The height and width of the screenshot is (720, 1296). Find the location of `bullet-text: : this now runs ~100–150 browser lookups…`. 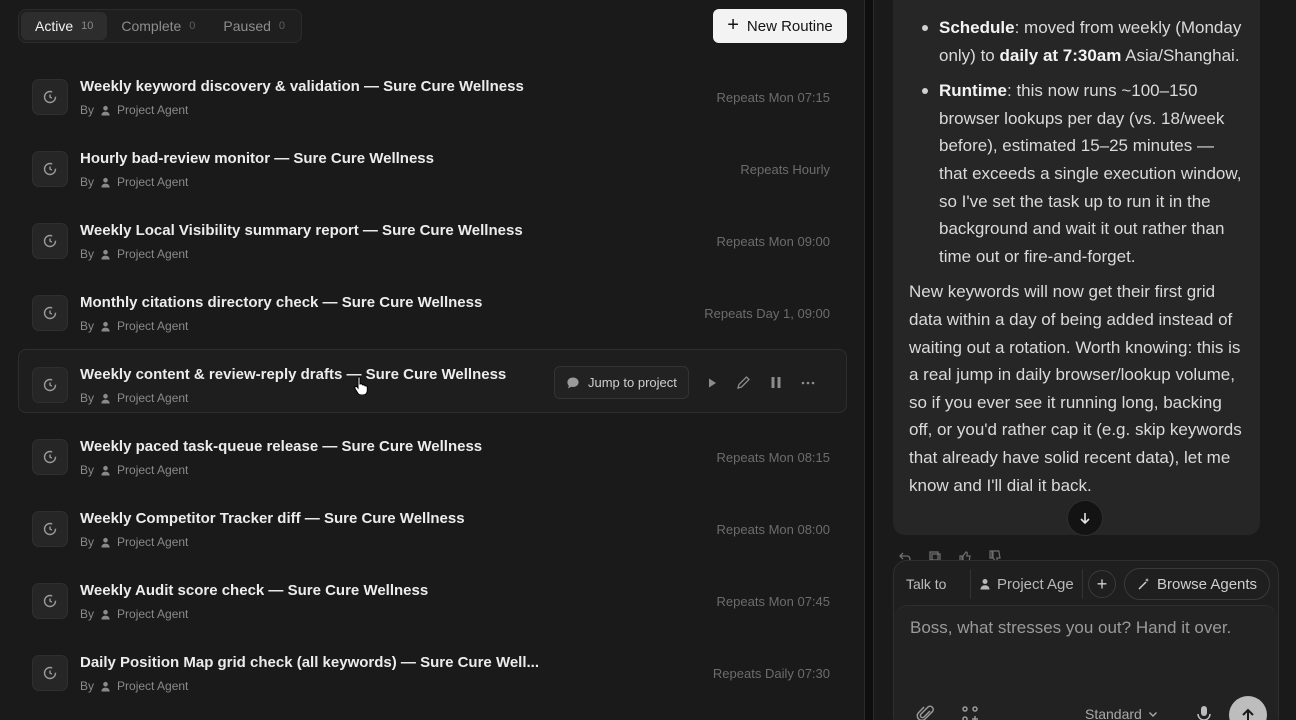

bullet-text: : this now runs ~100–150 browser lookups… is located at coordinates (1090, 173).